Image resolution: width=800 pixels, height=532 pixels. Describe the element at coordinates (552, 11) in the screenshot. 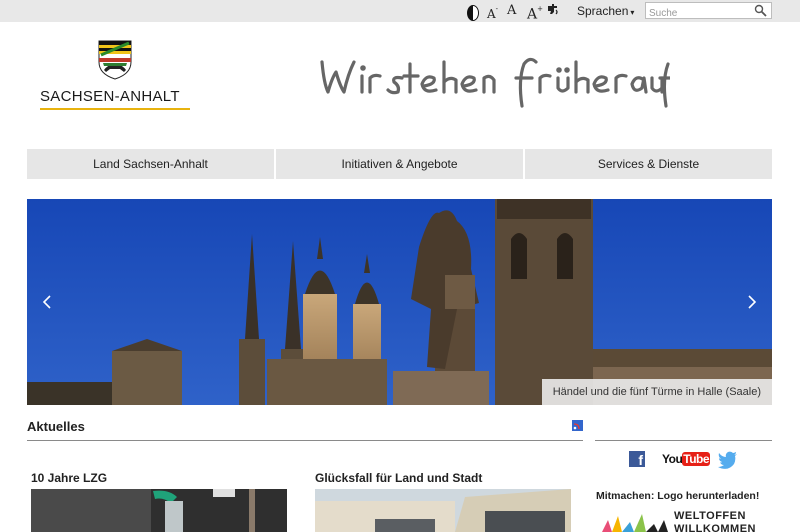

I see `speech-icon` at that location.